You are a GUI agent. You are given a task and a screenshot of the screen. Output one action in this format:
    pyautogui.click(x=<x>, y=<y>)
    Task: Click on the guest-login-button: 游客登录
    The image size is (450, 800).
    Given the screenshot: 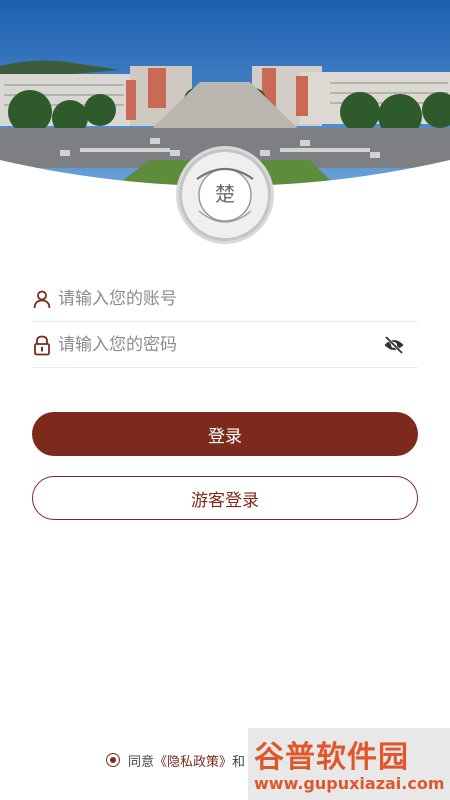 What is the action you would take?
    pyautogui.click(x=225, y=498)
    